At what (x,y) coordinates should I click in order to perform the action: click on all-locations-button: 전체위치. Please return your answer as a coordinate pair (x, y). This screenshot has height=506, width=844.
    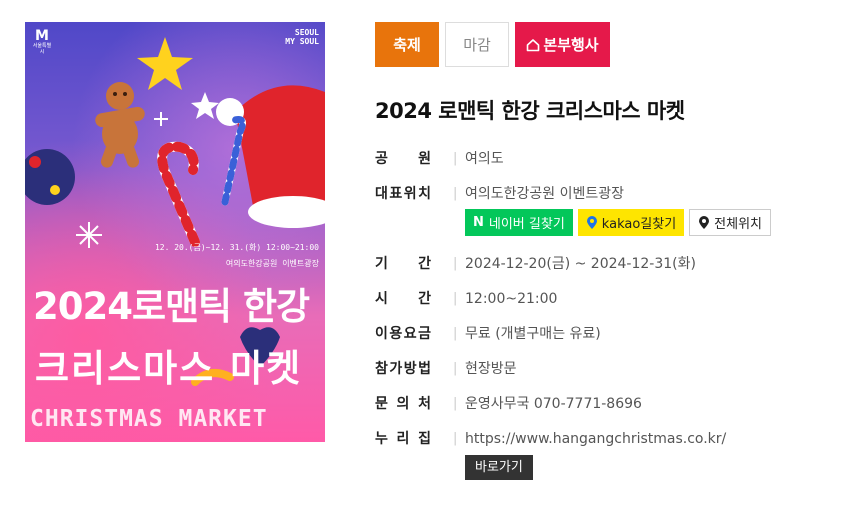
    Looking at the image, I should click on (730, 222).